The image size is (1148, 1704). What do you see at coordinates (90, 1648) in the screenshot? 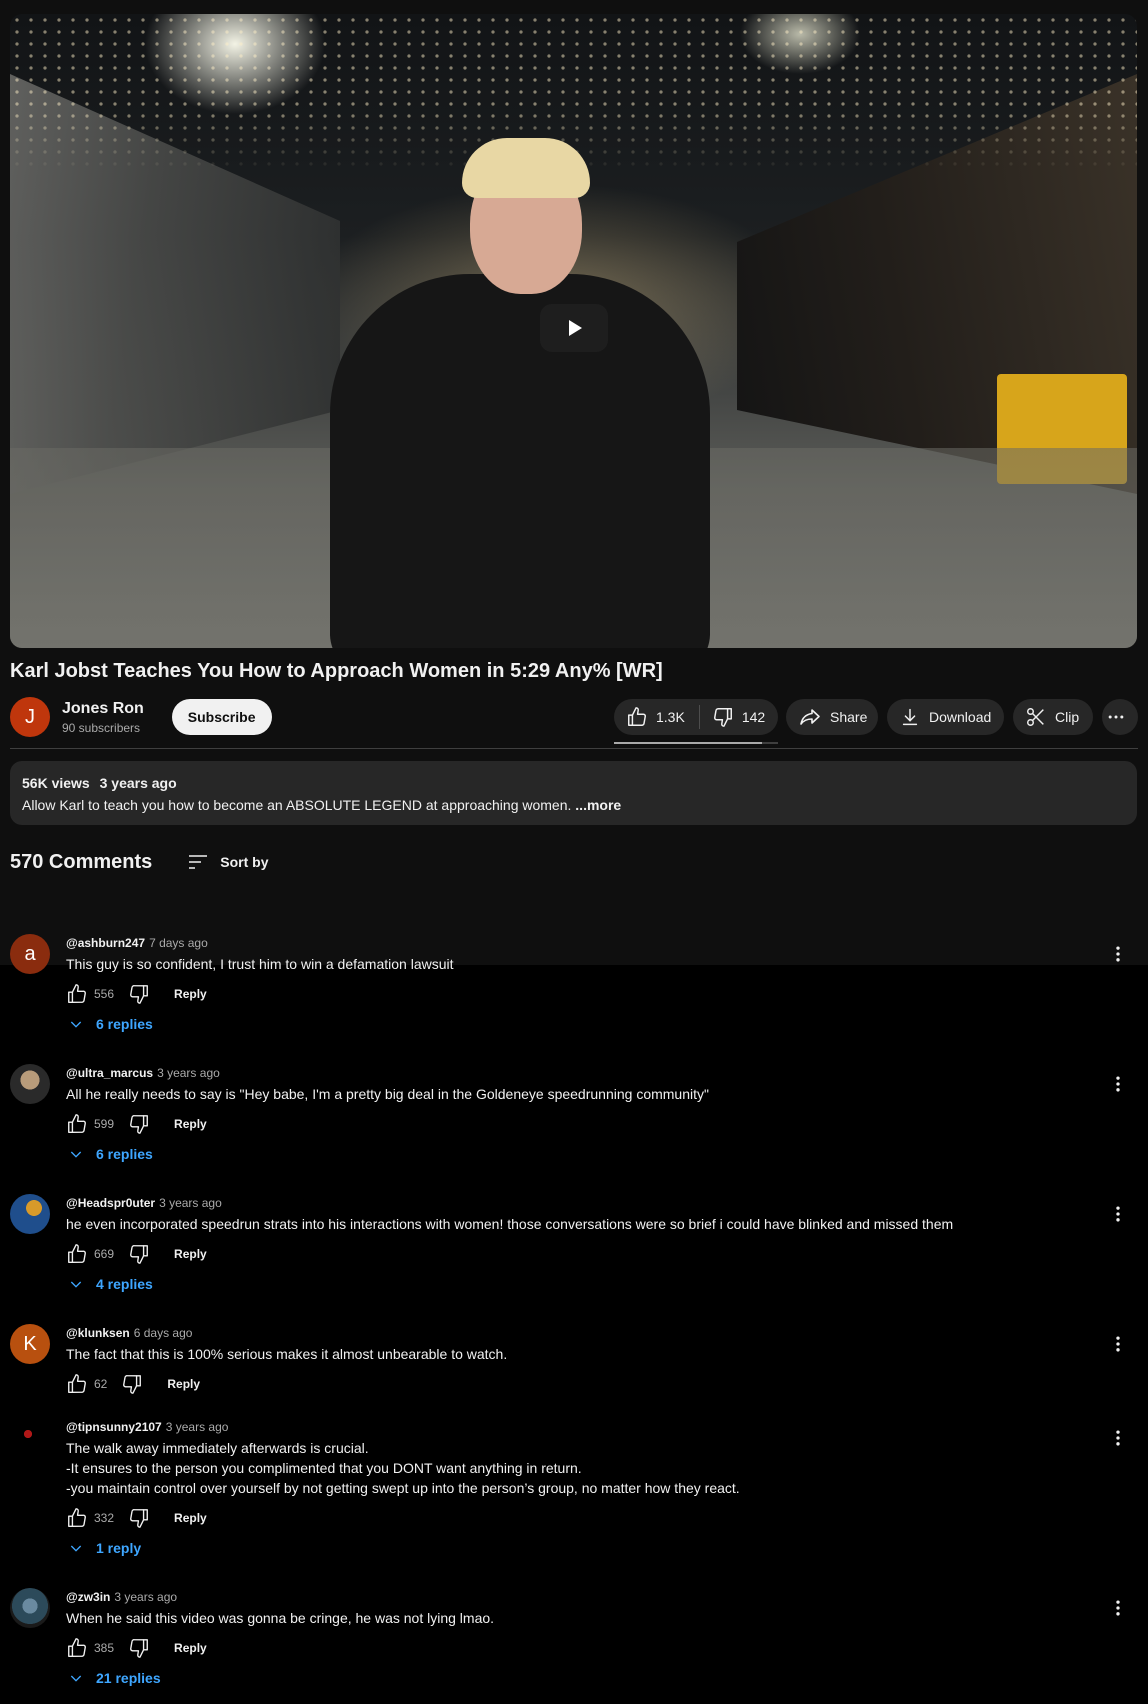
I see `comment-like-button: 385` at bounding box center [90, 1648].